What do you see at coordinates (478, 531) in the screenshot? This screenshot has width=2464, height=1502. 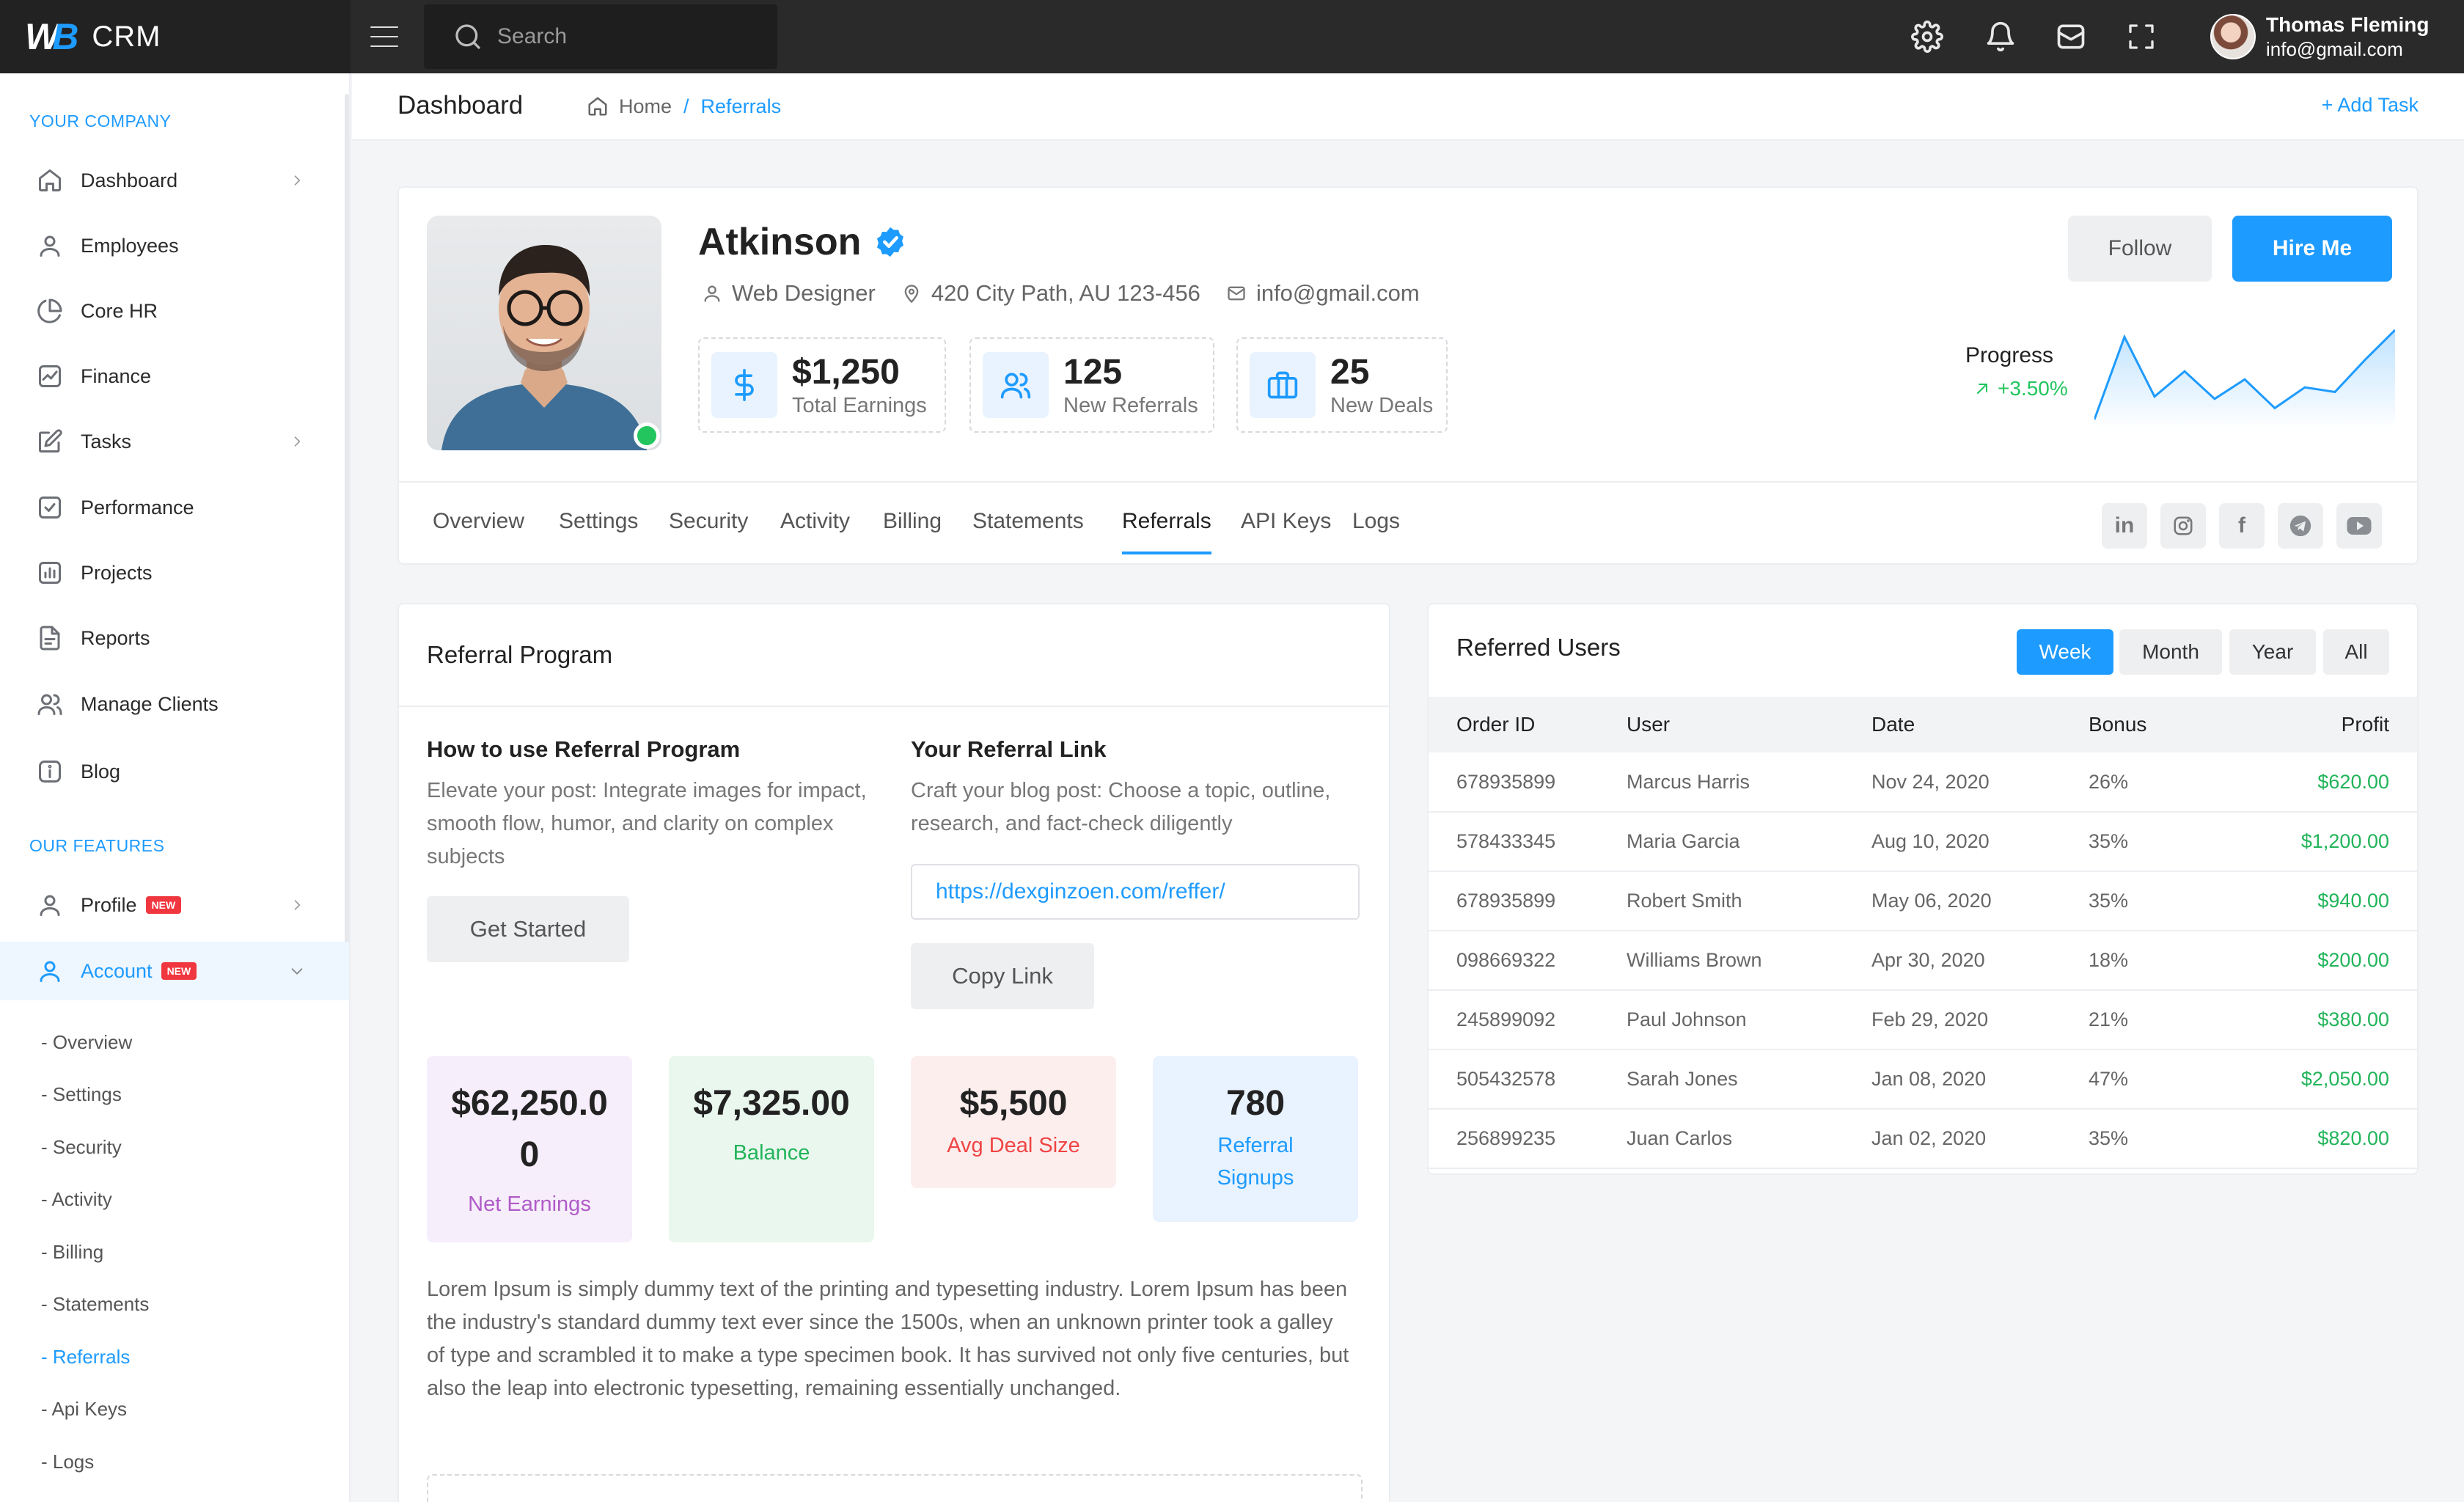 I see `tab-overview: Overview` at bounding box center [478, 531].